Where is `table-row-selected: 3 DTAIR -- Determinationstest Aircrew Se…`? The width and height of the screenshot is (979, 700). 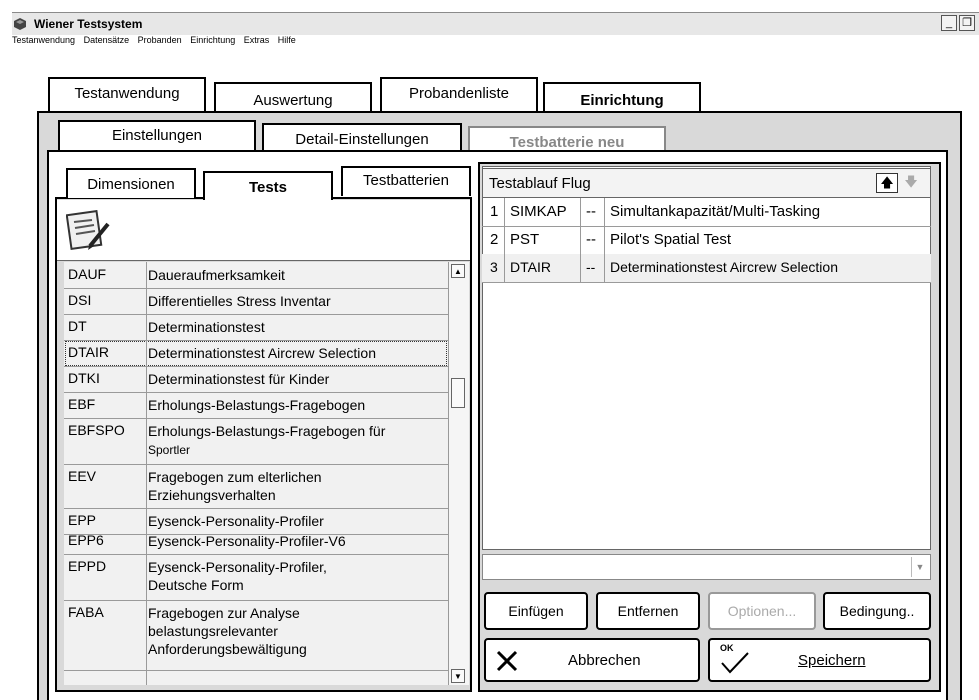
table-row-selected: 3 DTAIR -- Determinationstest Aircrew Se… is located at coordinates (706, 268).